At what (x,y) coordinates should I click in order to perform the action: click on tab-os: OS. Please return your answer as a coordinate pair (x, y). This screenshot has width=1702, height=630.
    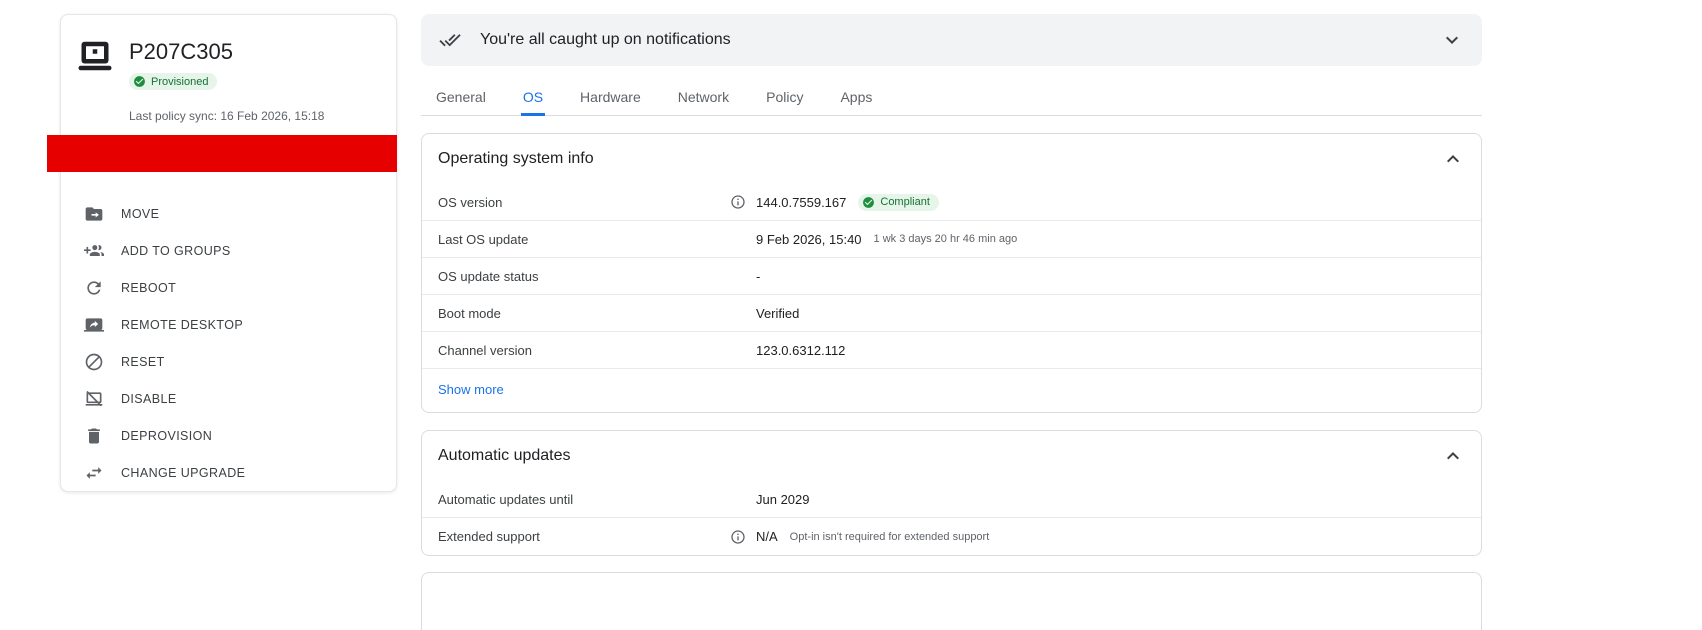
    Looking at the image, I should click on (533, 98).